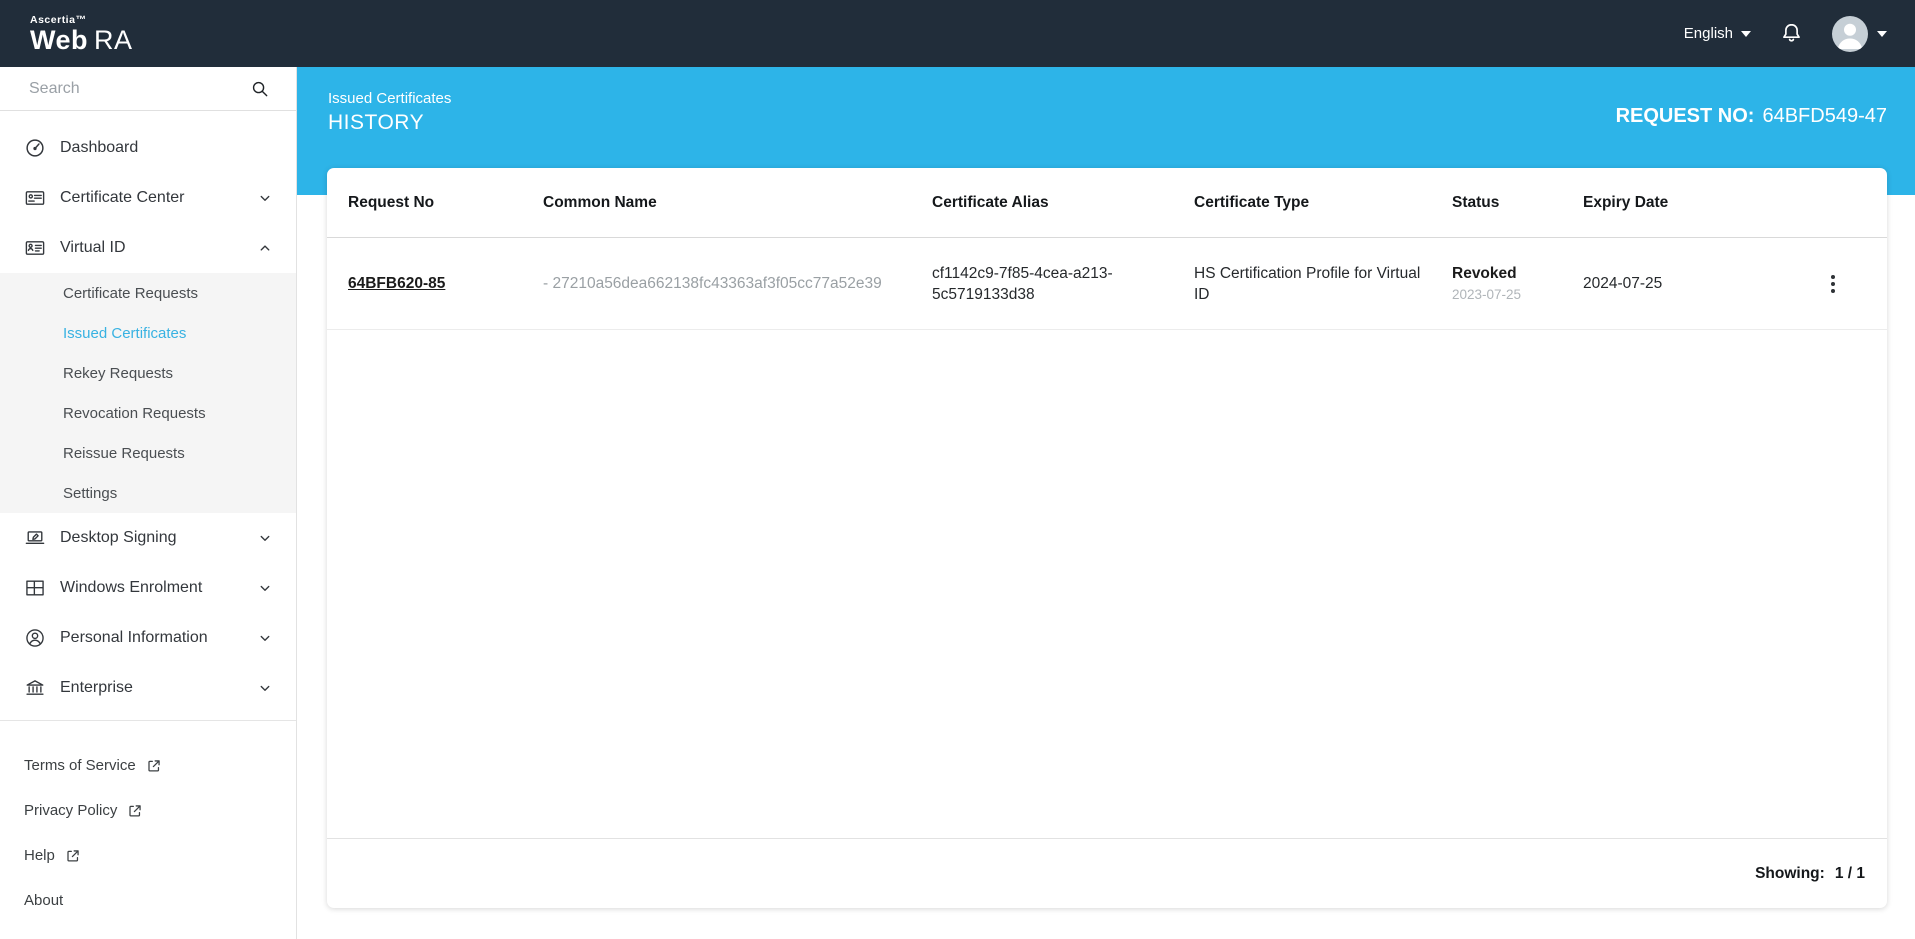  What do you see at coordinates (44, 900) in the screenshot?
I see `footer-link-label: About` at bounding box center [44, 900].